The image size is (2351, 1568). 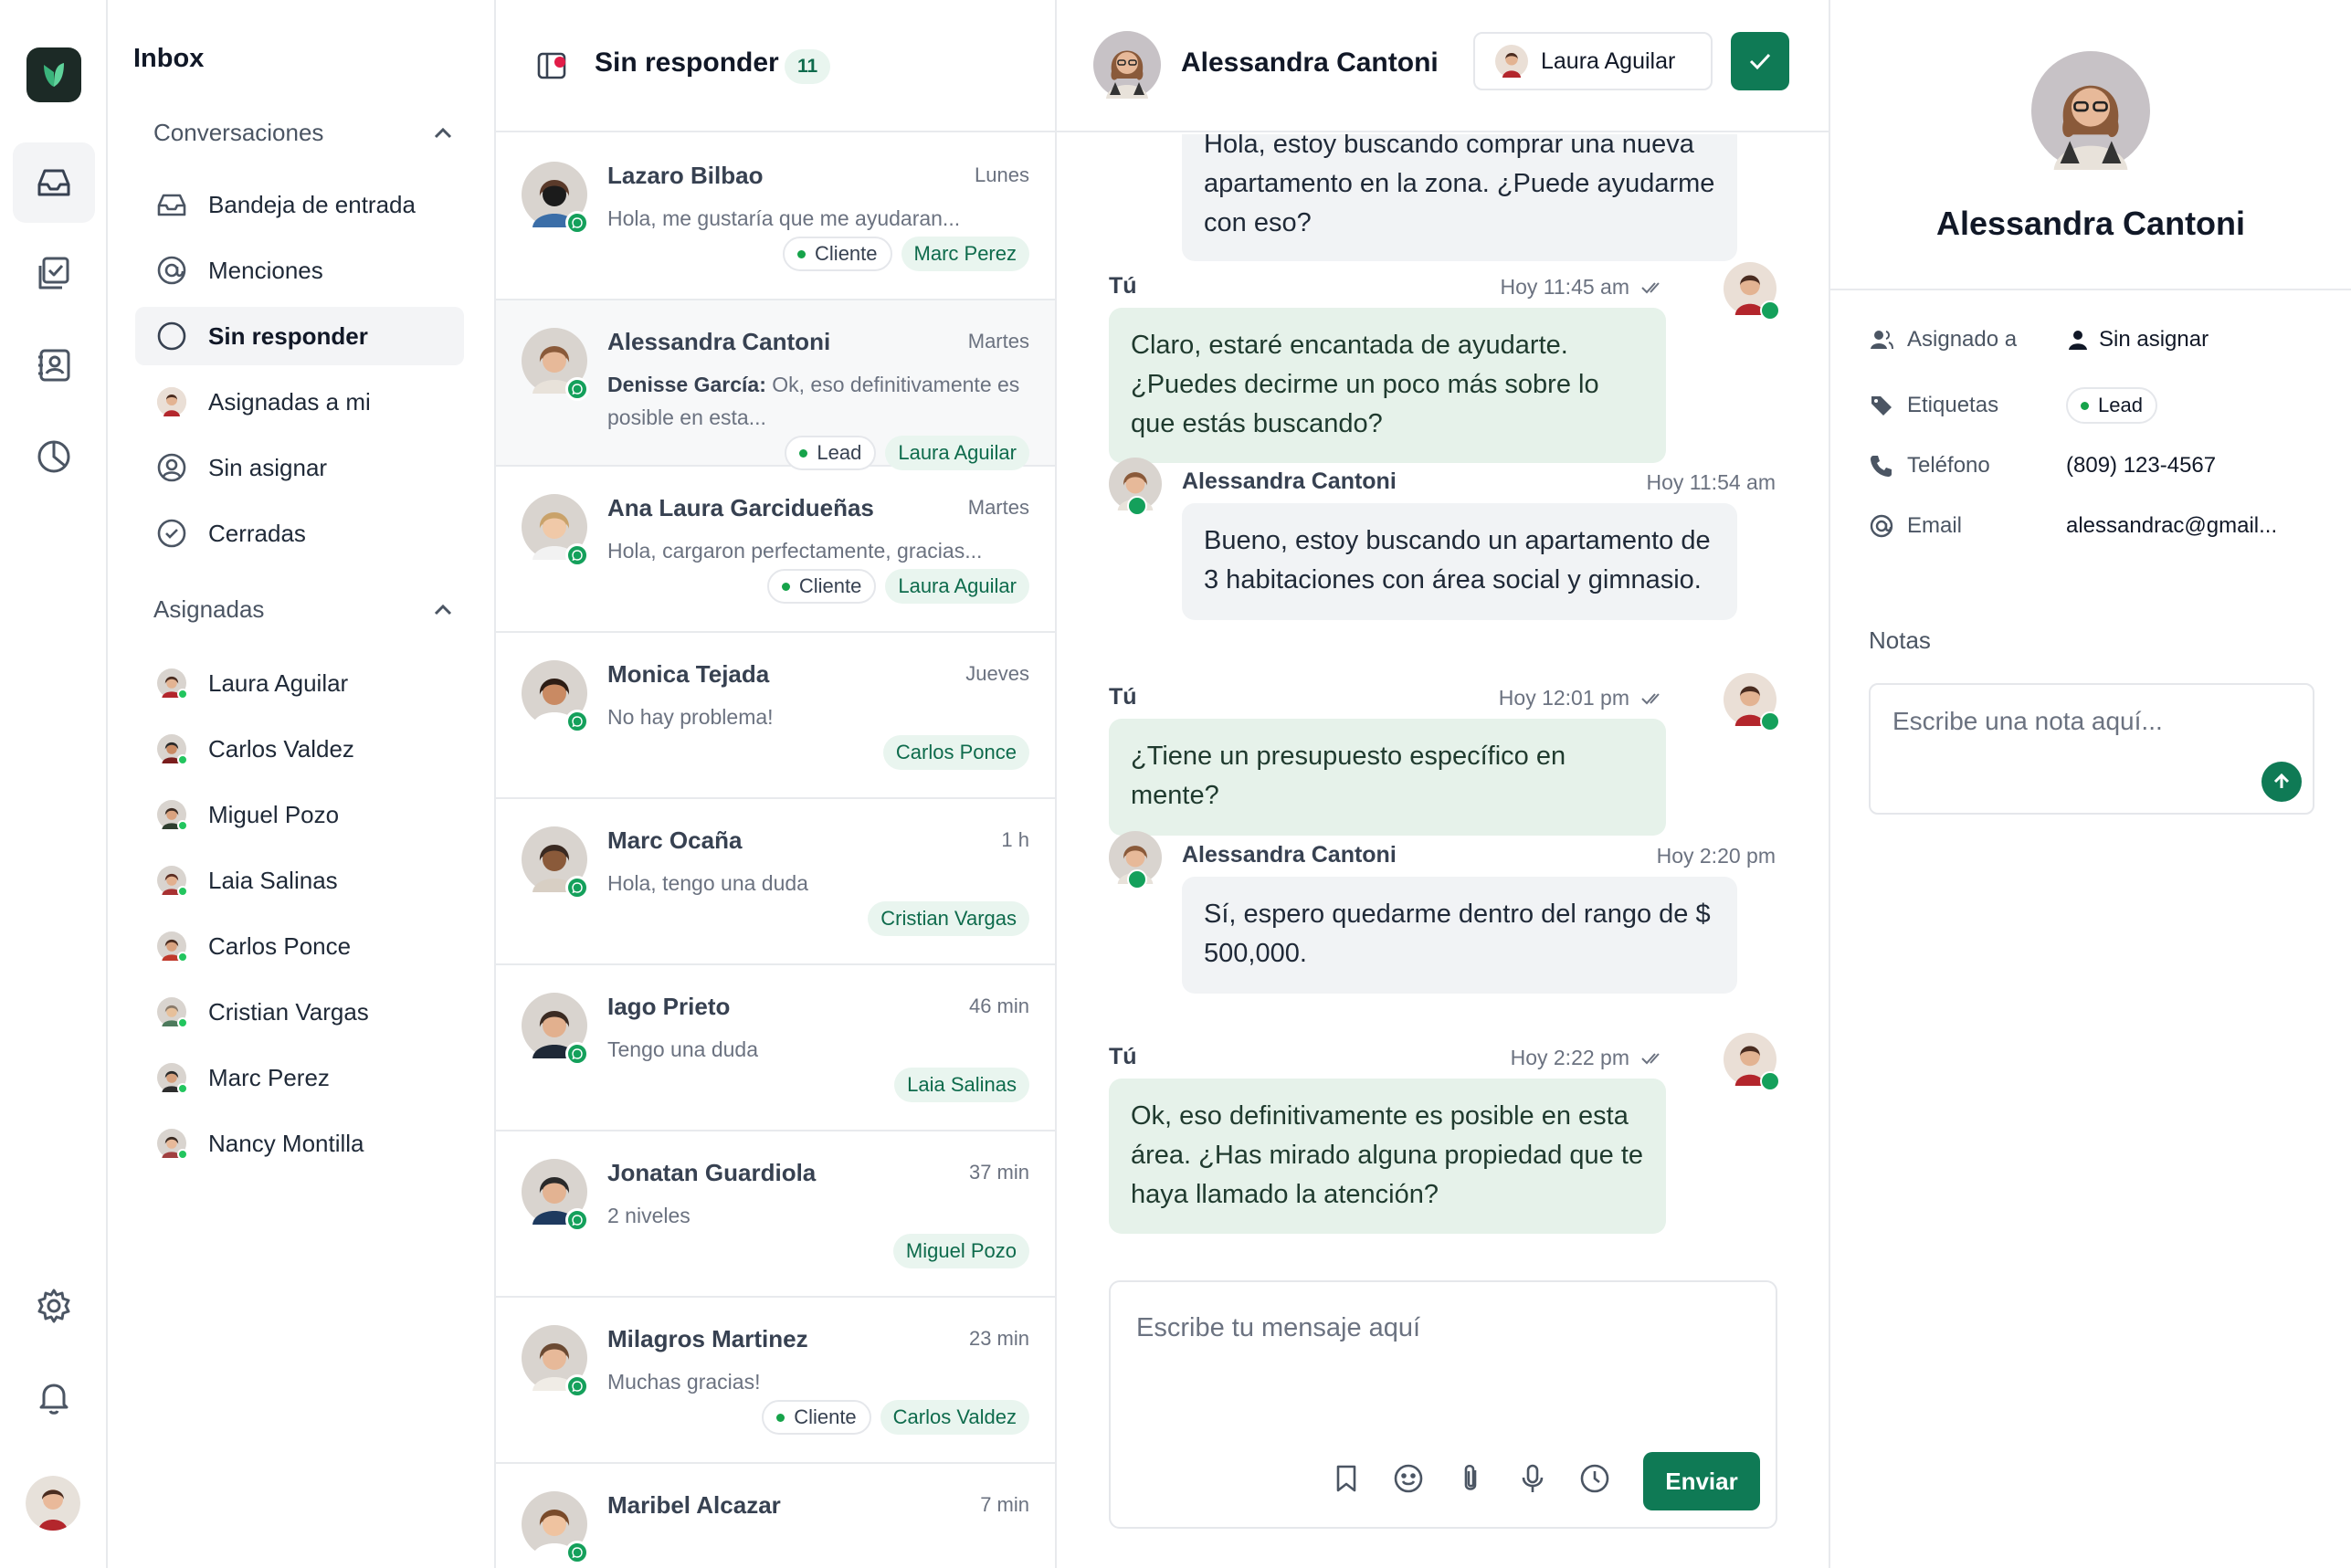 What do you see at coordinates (1582, 698) in the screenshot?
I see `message-time: Hoy 12:01 pm` at bounding box center [1582, 698].